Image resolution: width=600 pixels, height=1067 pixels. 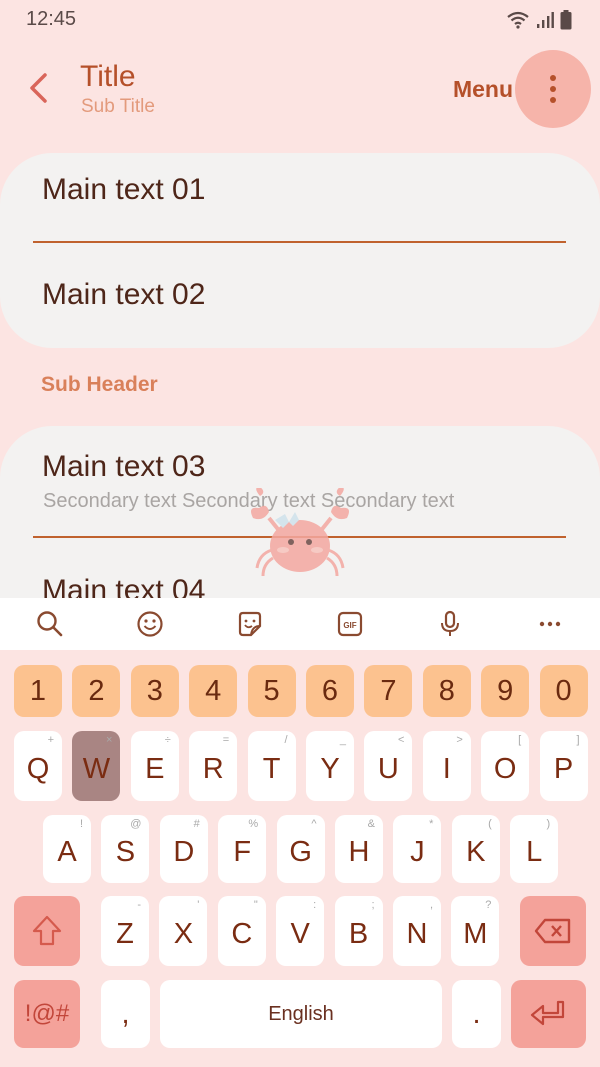 What do you see at coordinates (300, 851) in the screenshot?
I see `key-label: G` at bounding box center [300, 851].